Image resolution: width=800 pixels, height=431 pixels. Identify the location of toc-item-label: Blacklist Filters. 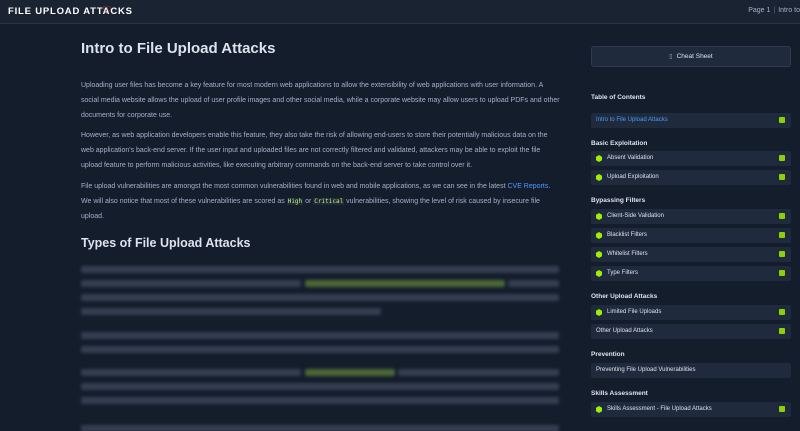
(627, 235).